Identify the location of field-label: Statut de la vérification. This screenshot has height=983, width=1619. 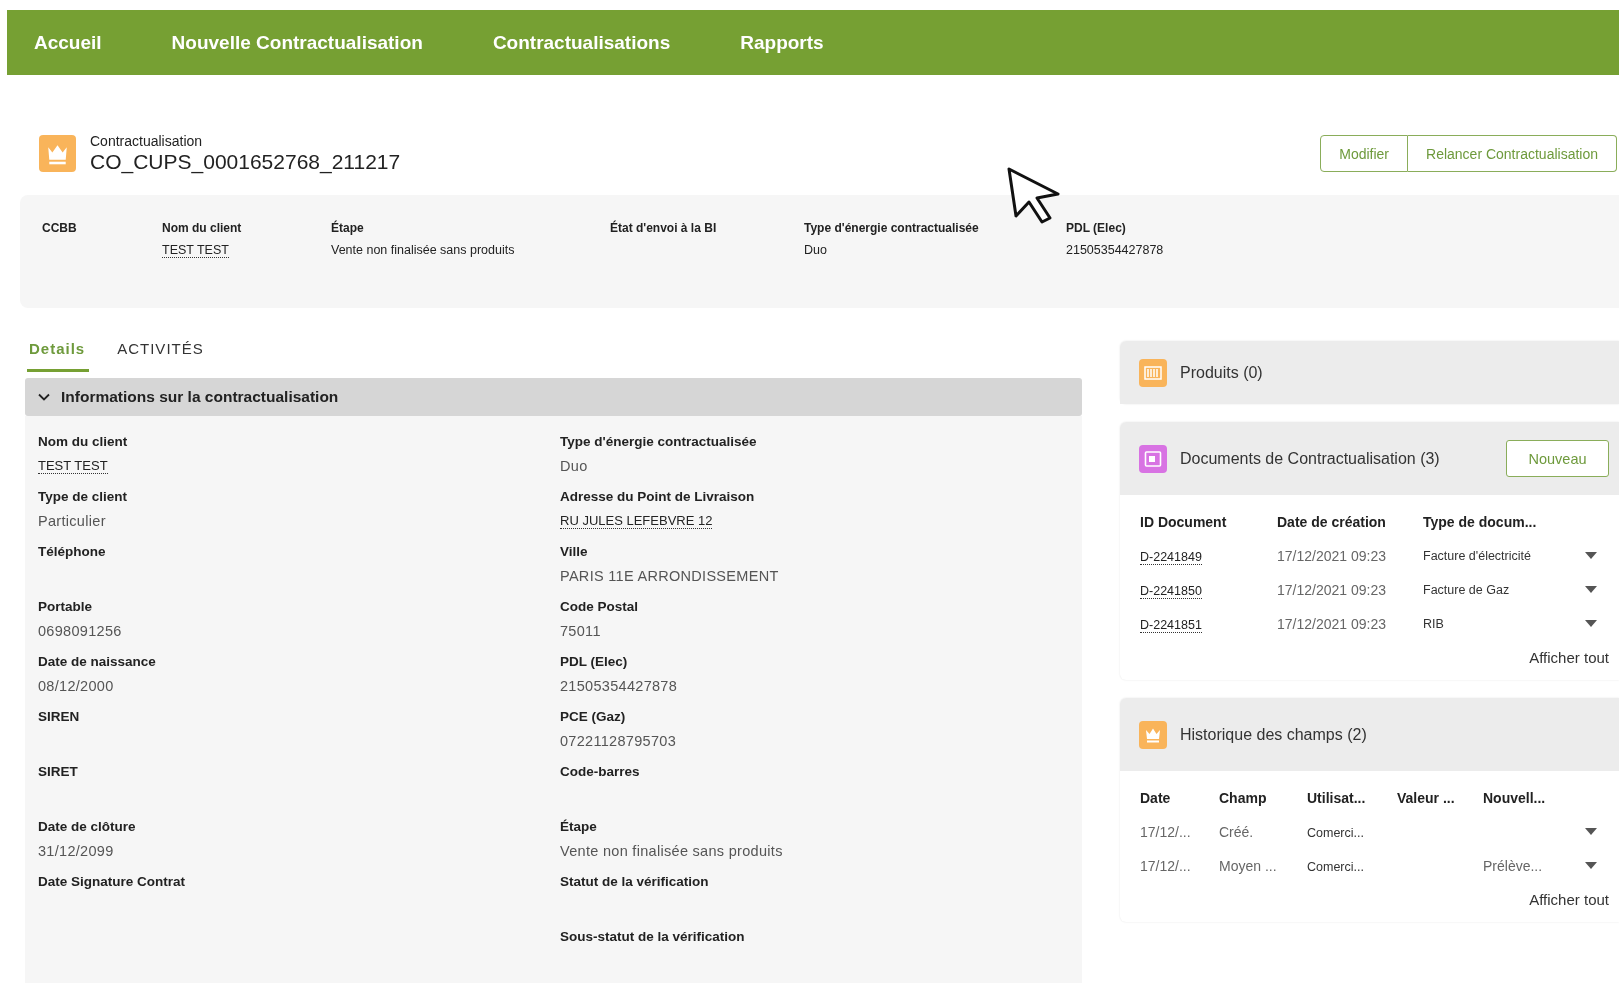
(634, 881).